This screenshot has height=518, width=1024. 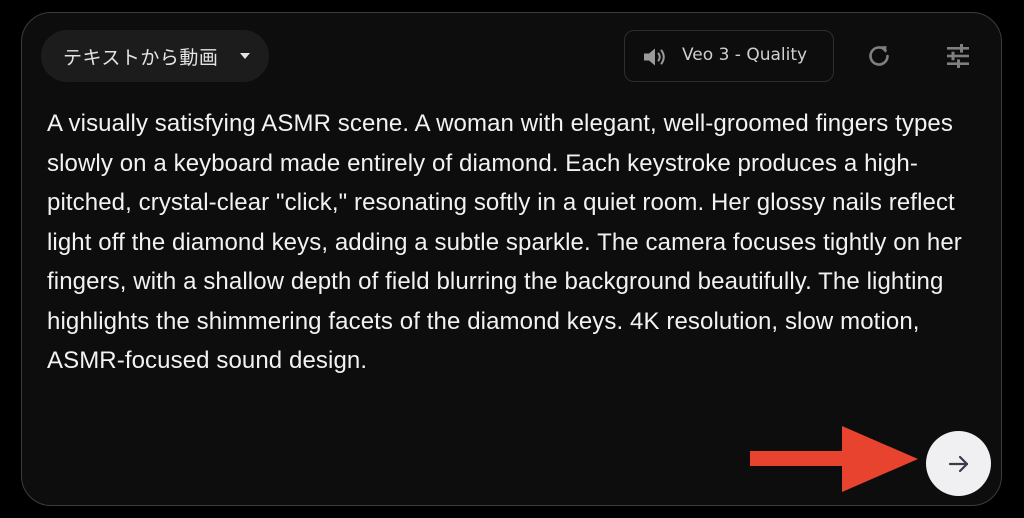 I want to click on red-arrow-pointer-icon, so click(x=834, y=459).